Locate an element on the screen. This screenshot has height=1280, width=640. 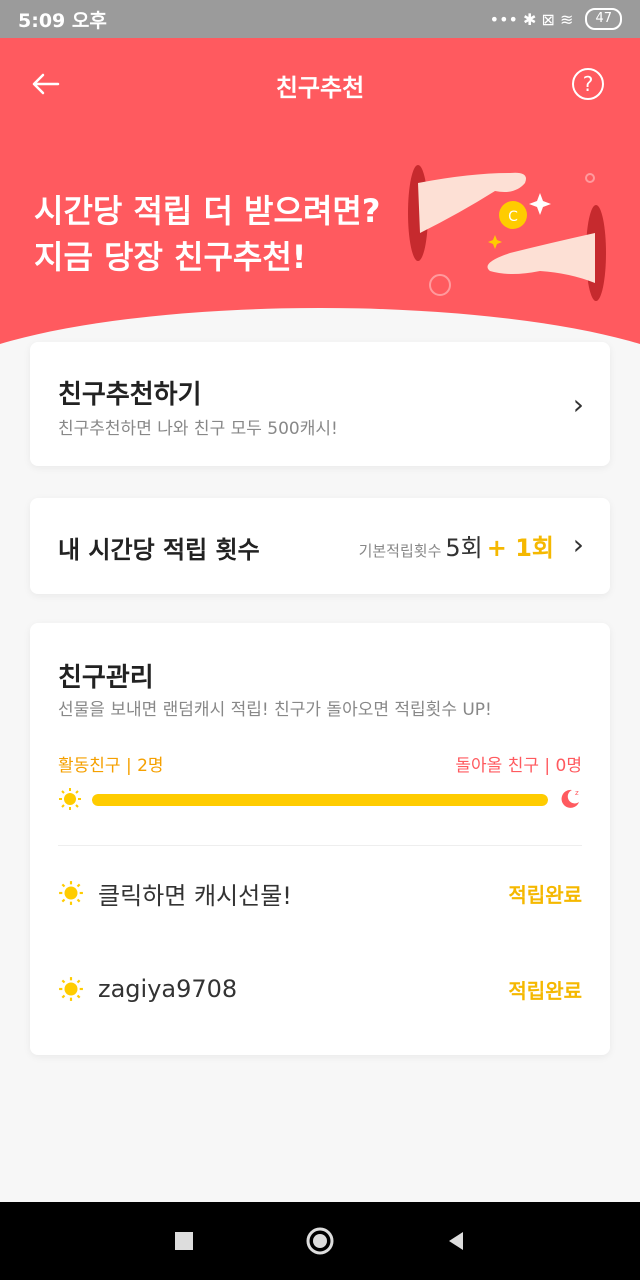
recommend-title: 친구추천하기 is located at coordinates (130, 395).